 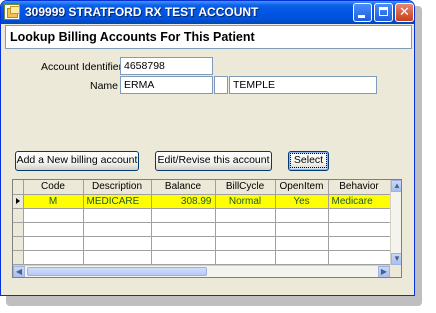 What do you see at coordinates (245, 187) in the screenshot?
I see `column-header-billcycle: BillCycle` at bounding box center [245, 187].